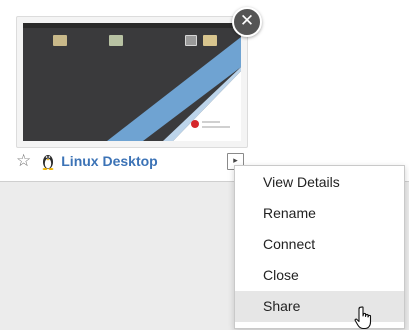 This screenshot has height=330, width=409. Describe the element at coordinates (23, 161) in the screenshot. I see `star-icon: ☆` at that location.